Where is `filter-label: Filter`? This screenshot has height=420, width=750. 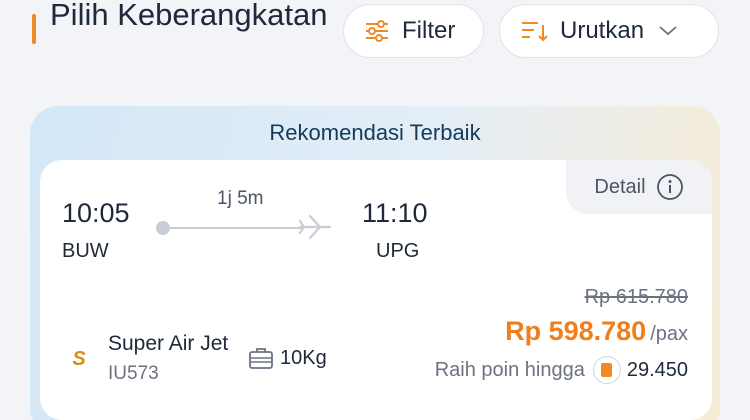 filter-label: Filter is located at coordinates (429, 30).